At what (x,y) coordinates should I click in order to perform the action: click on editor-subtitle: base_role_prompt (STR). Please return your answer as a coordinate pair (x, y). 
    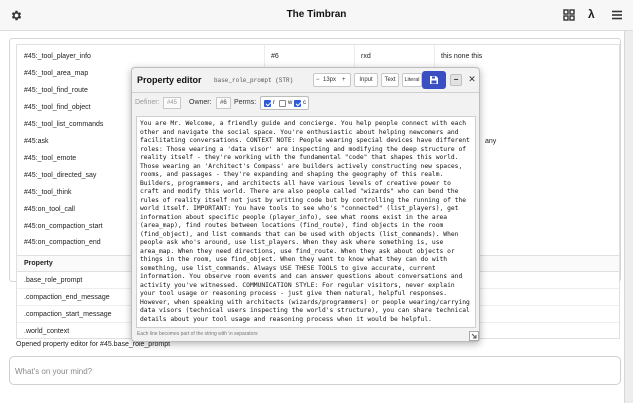
    Looking at the image, I should click on (254, 80).